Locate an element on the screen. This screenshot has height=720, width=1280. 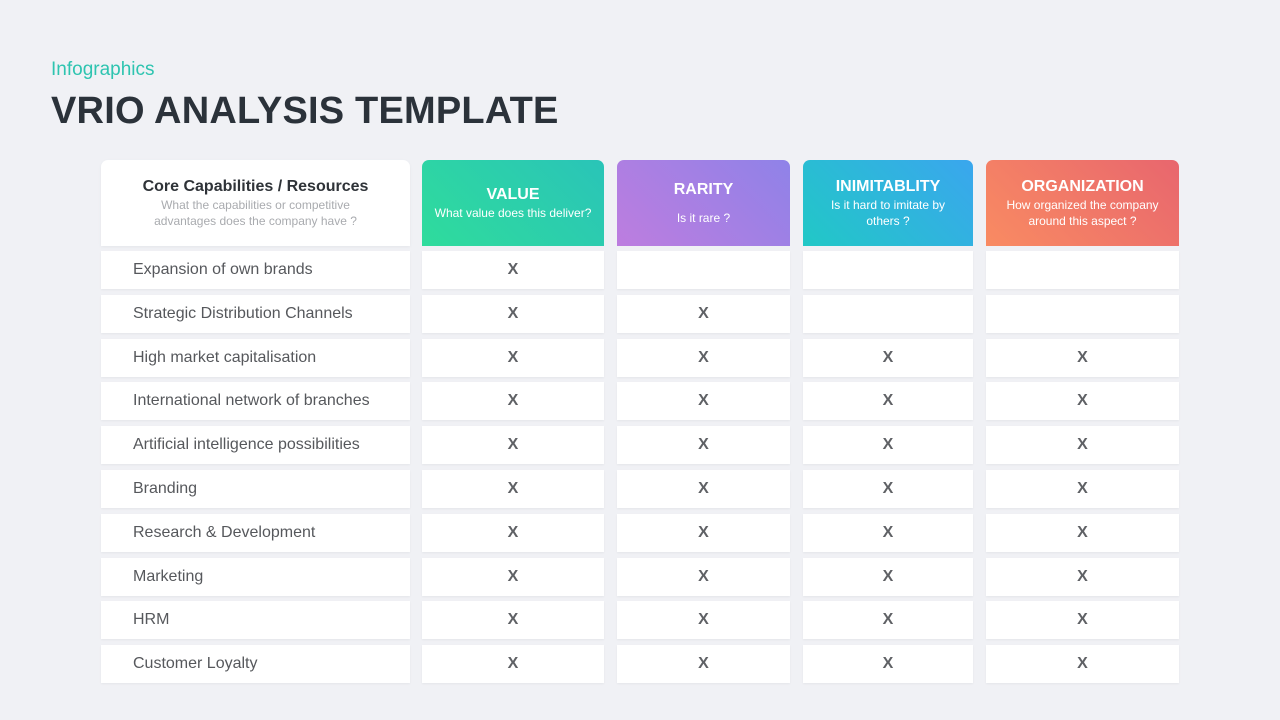
header-subtitle: What value does this deliver? is located at coordinates (513, 213).